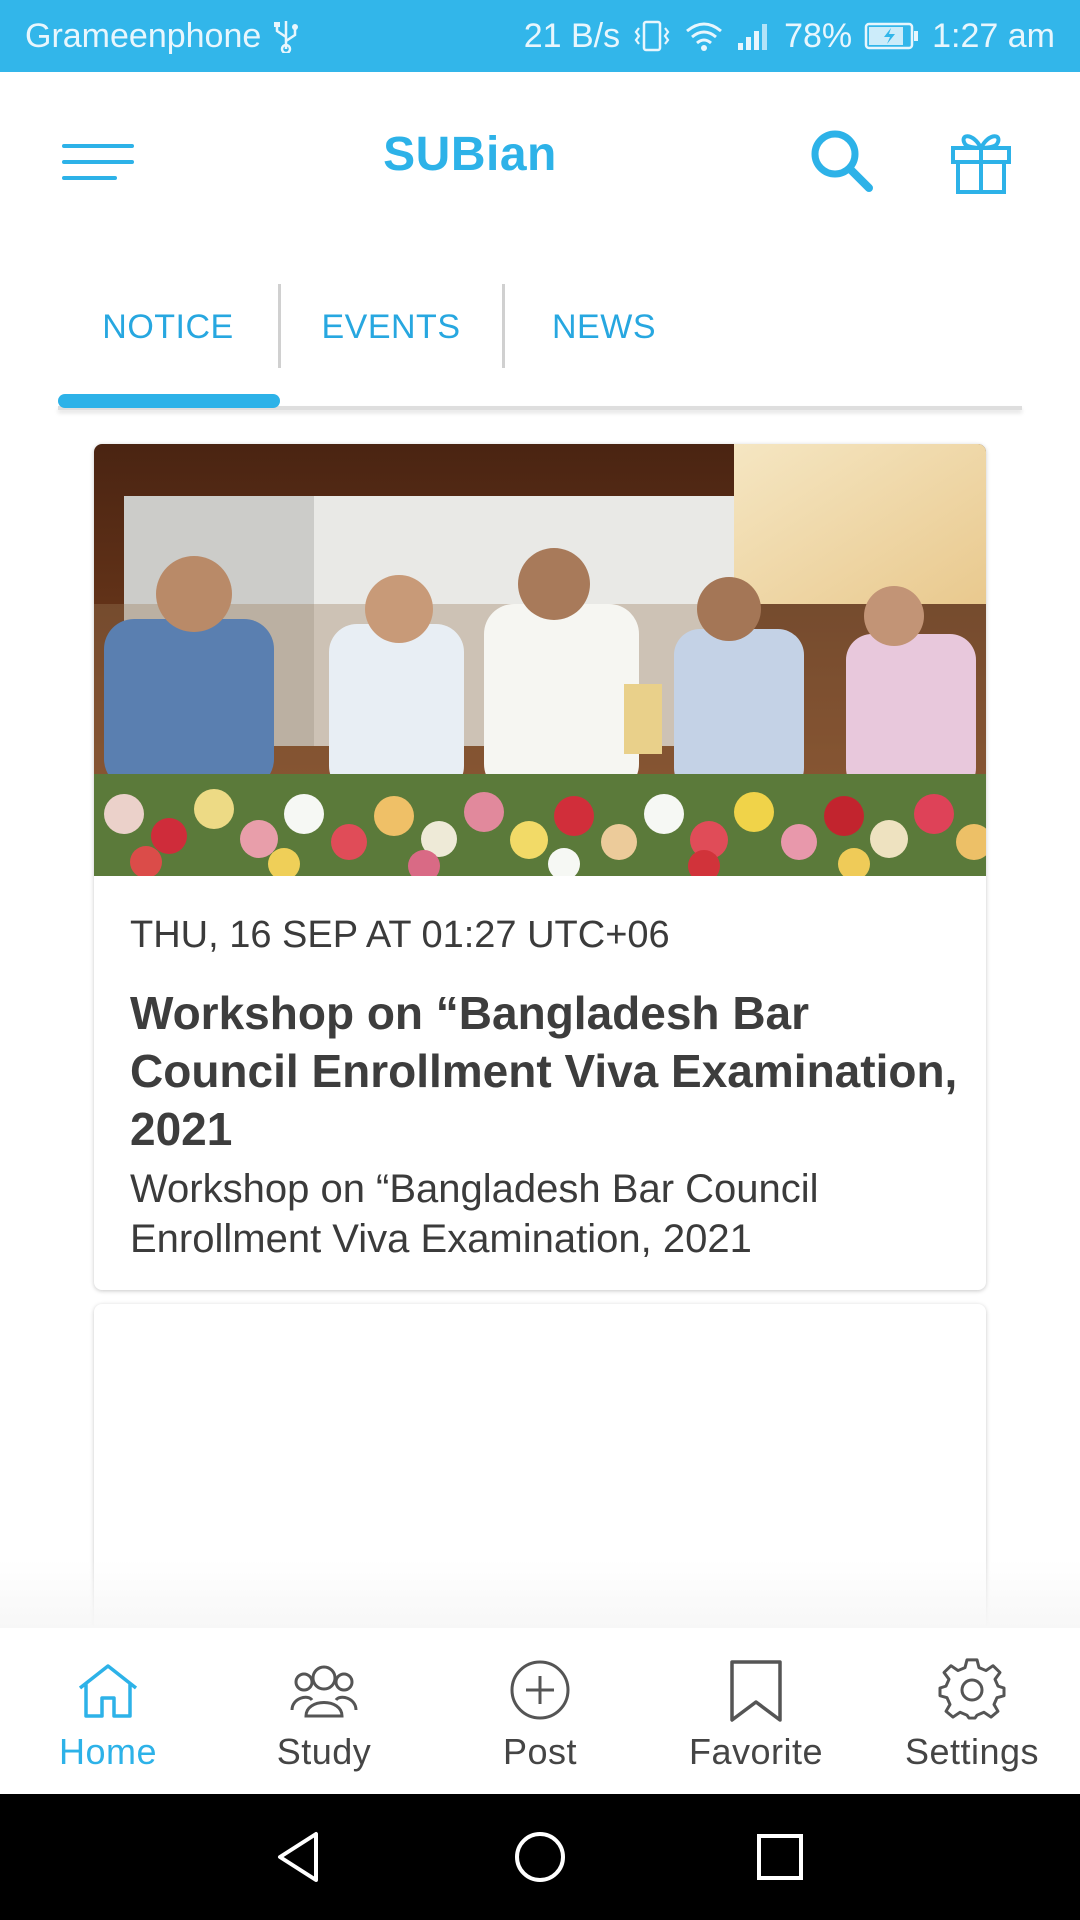 The height and width of the screenshot is (1920, 1080). What do you see at coordinates (981, 164) in the screenshot?
I see `gift-icon` at bounding box center [981, 164].